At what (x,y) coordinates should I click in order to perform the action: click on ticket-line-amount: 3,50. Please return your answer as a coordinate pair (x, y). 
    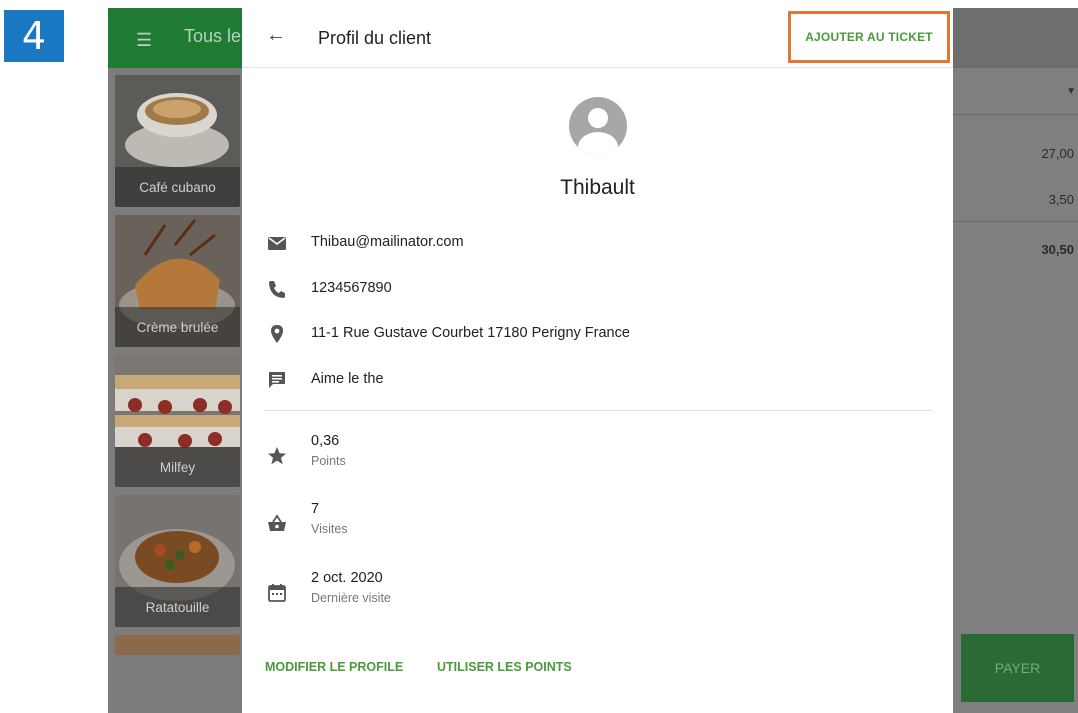
    Looking at the image, I should click on (1061, 199).